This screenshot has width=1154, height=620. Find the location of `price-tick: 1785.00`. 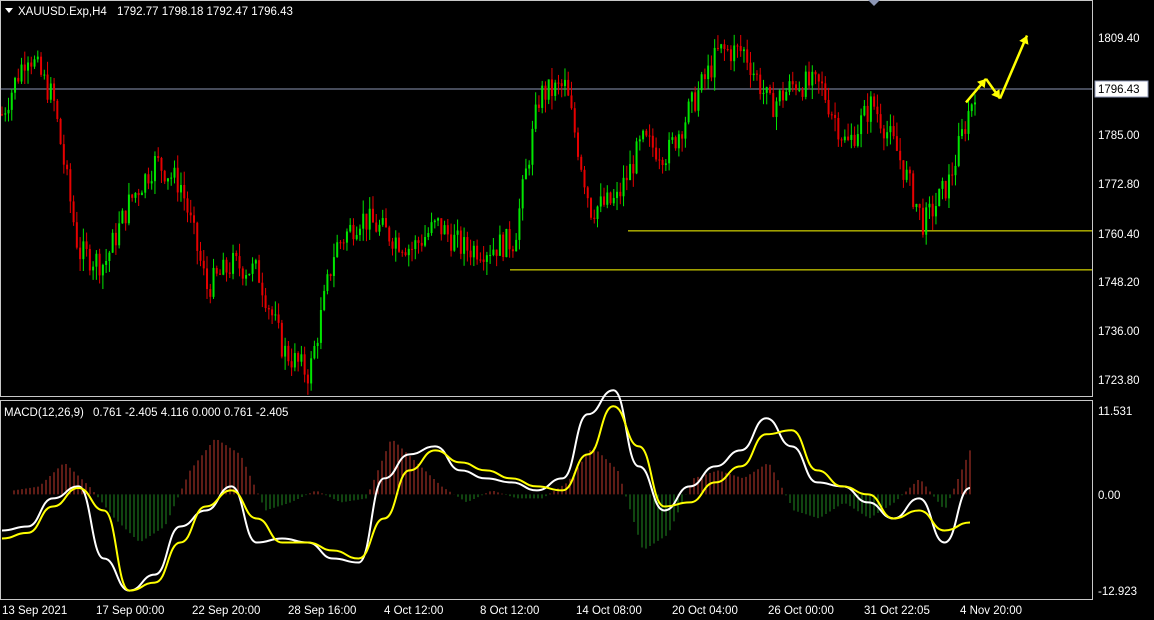

price-tick: 1785.00 is located at coordinates (1119, 136).